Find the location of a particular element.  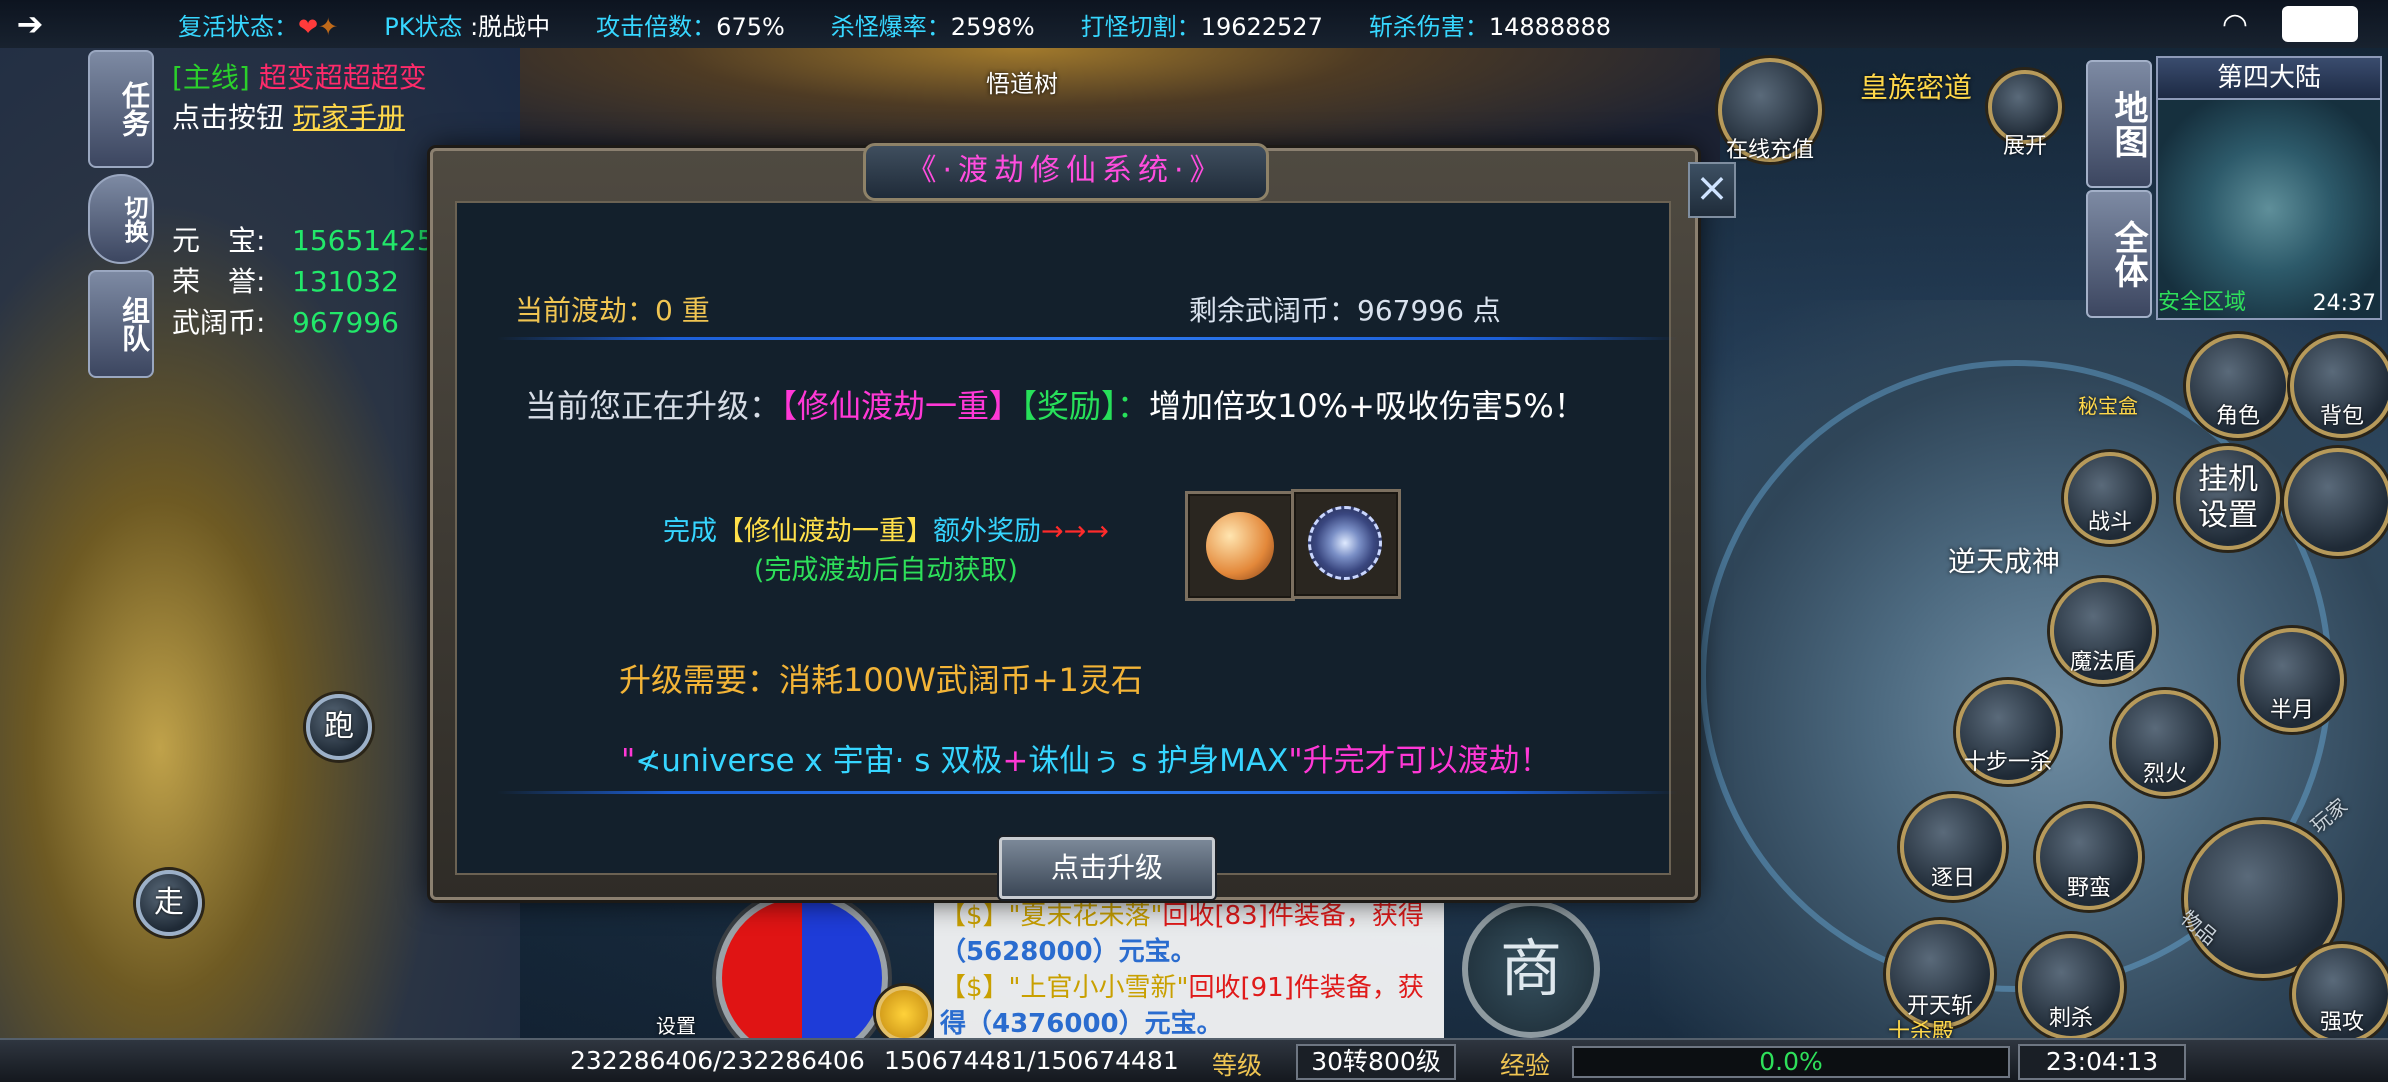

chat-line: 【$】"上官小小雪新"回收[91]件装备，获 is located at coordinates (1182, 988).